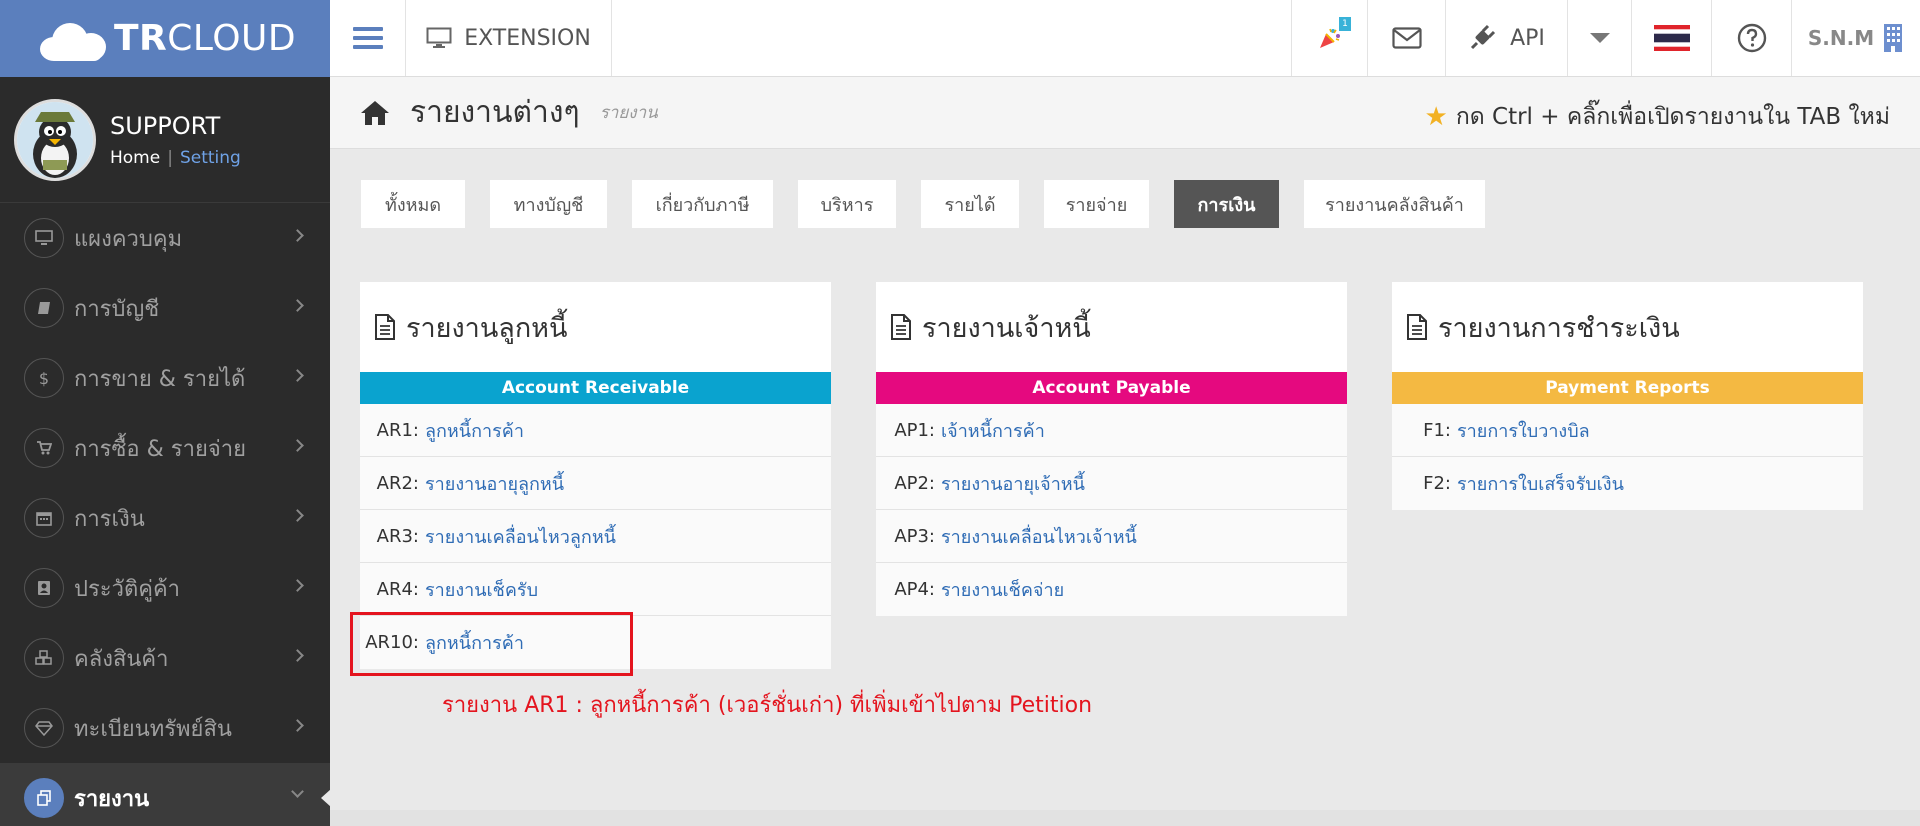 The width and height of the screenshot is (1920, 826). What do you see at coordinates (44, 798) in the screenshot?
I see `copy-icon` at bounding box center [44, 798].